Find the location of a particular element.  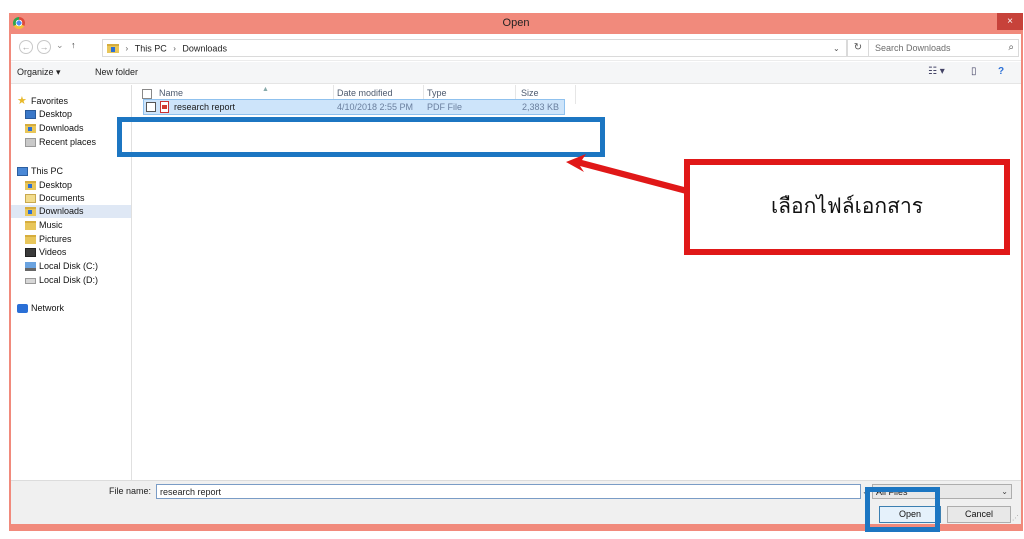

window-title: Open is located at coordinates (516, 23).